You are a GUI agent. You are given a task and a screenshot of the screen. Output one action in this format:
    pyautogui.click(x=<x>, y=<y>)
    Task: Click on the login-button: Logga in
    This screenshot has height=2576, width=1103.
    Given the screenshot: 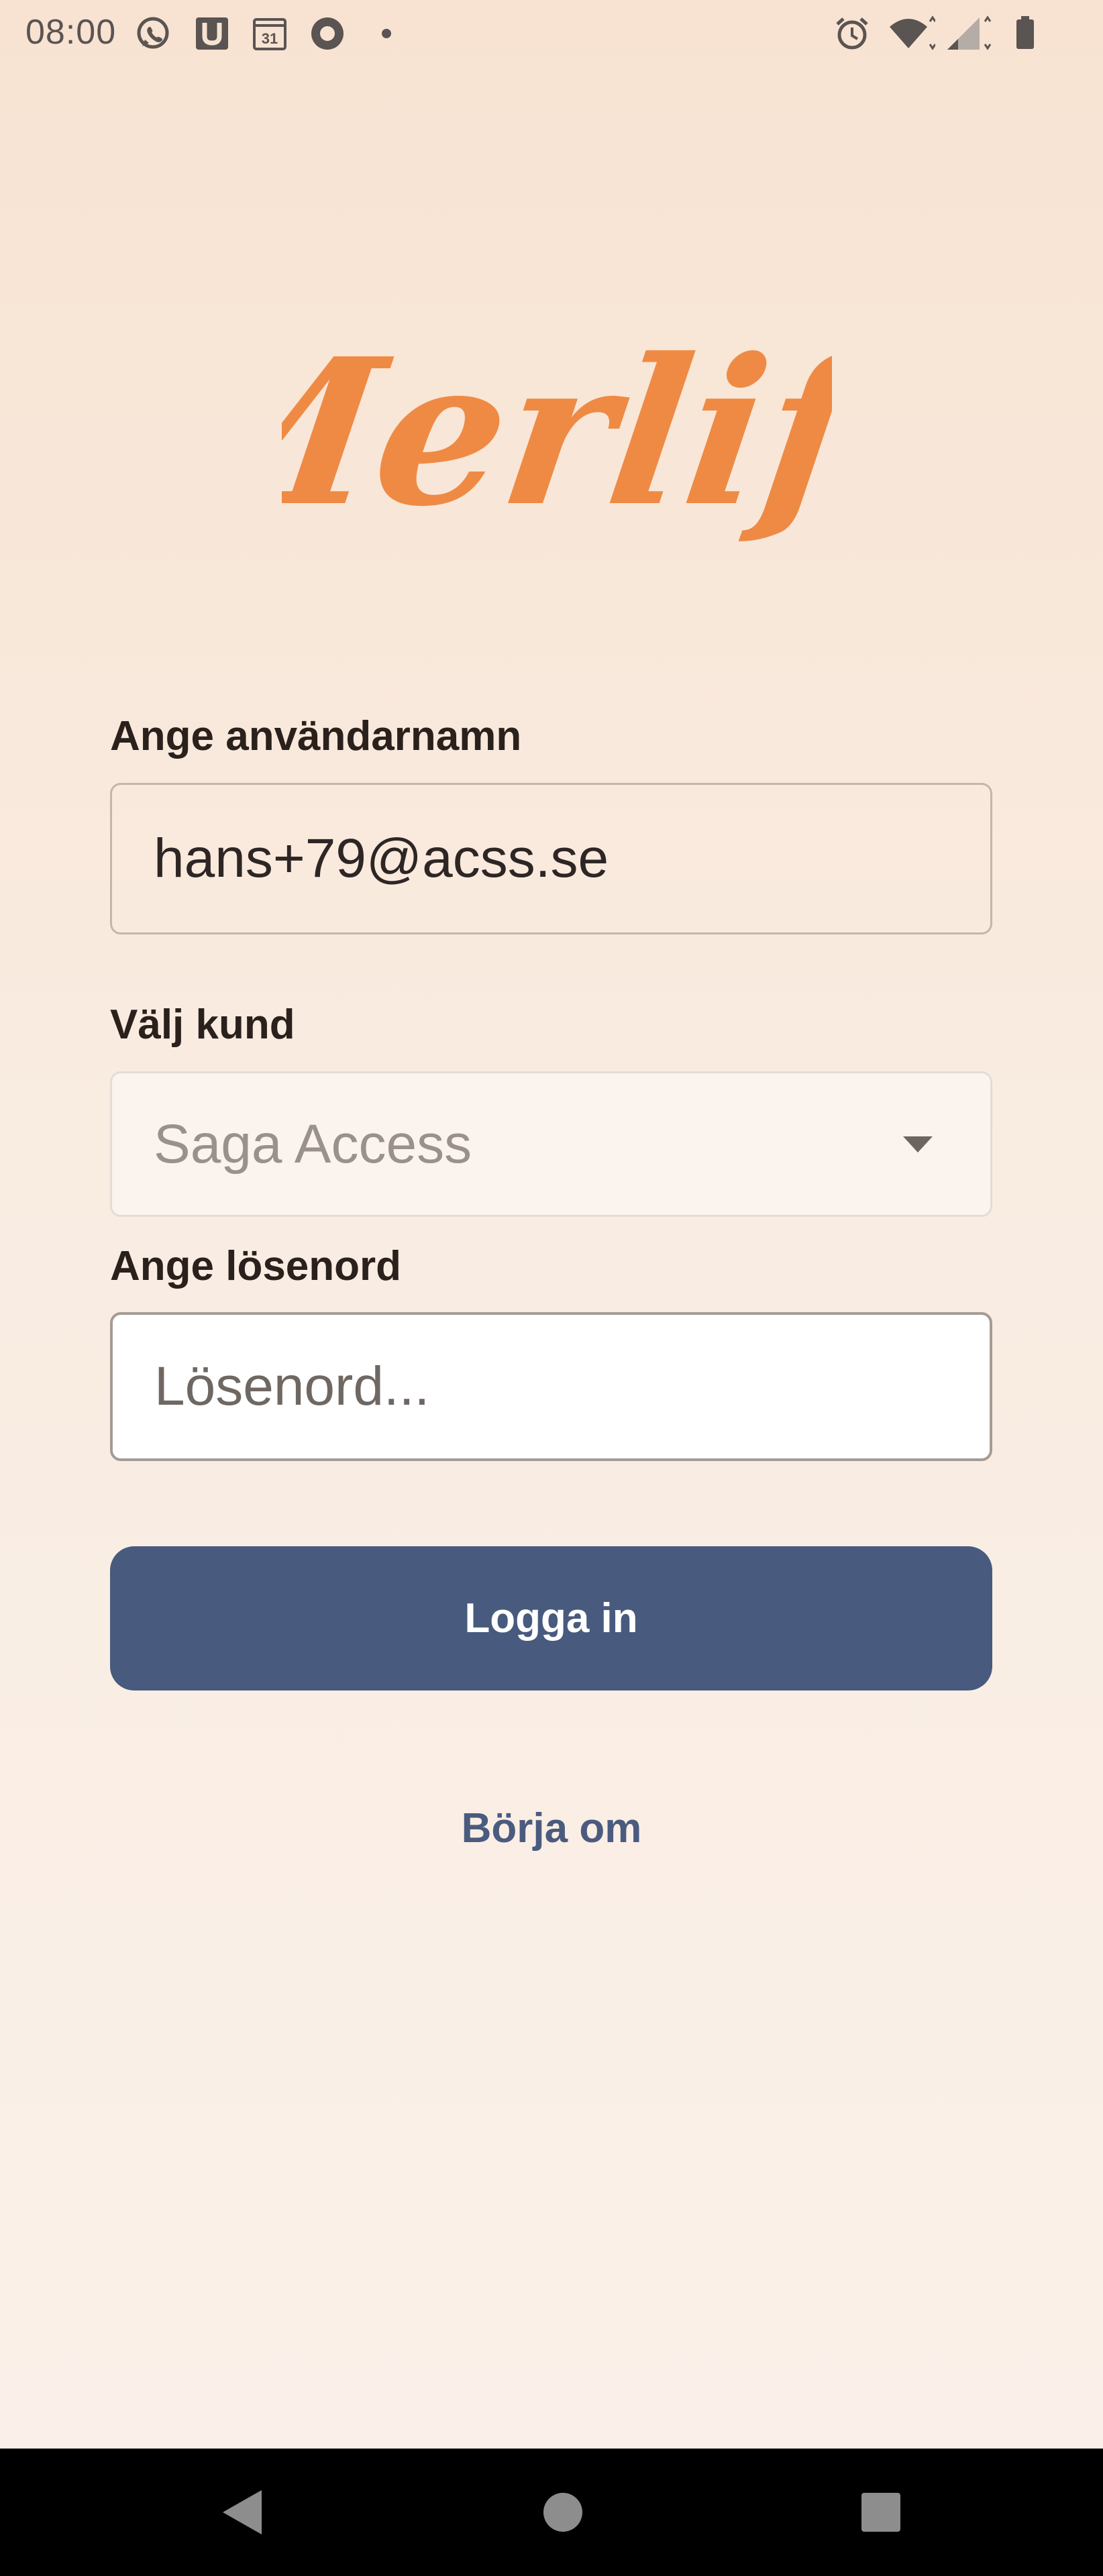 What is the action you would take?
    pyautogui.click(x=551, y=1618)
    